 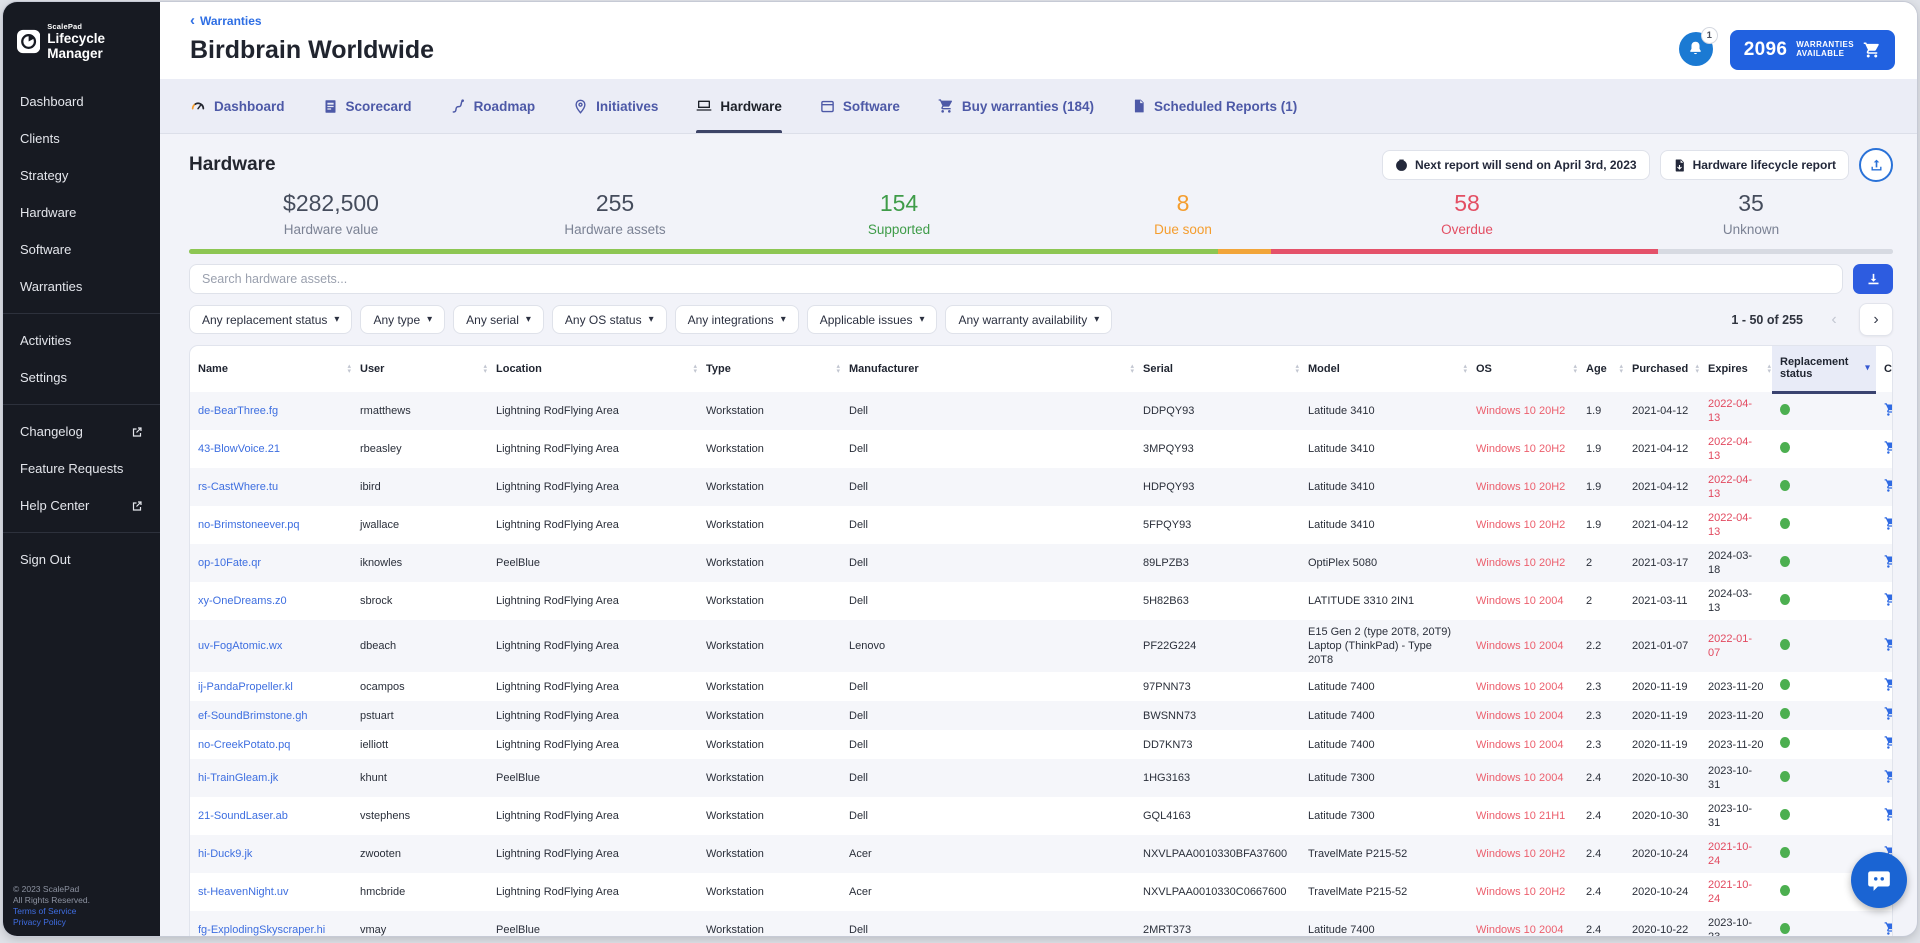 What do you see at coordinates (609, 319) in the screenshot?
I see `filter-os-status: Any OS status ▾` at bounding box center [609, 319].